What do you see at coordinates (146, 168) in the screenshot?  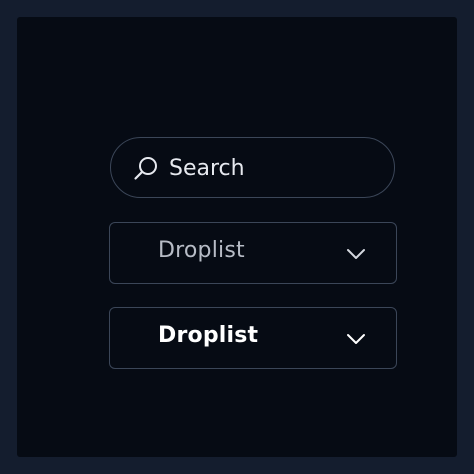 I see `search-icon` at bounding box center [146, 168].